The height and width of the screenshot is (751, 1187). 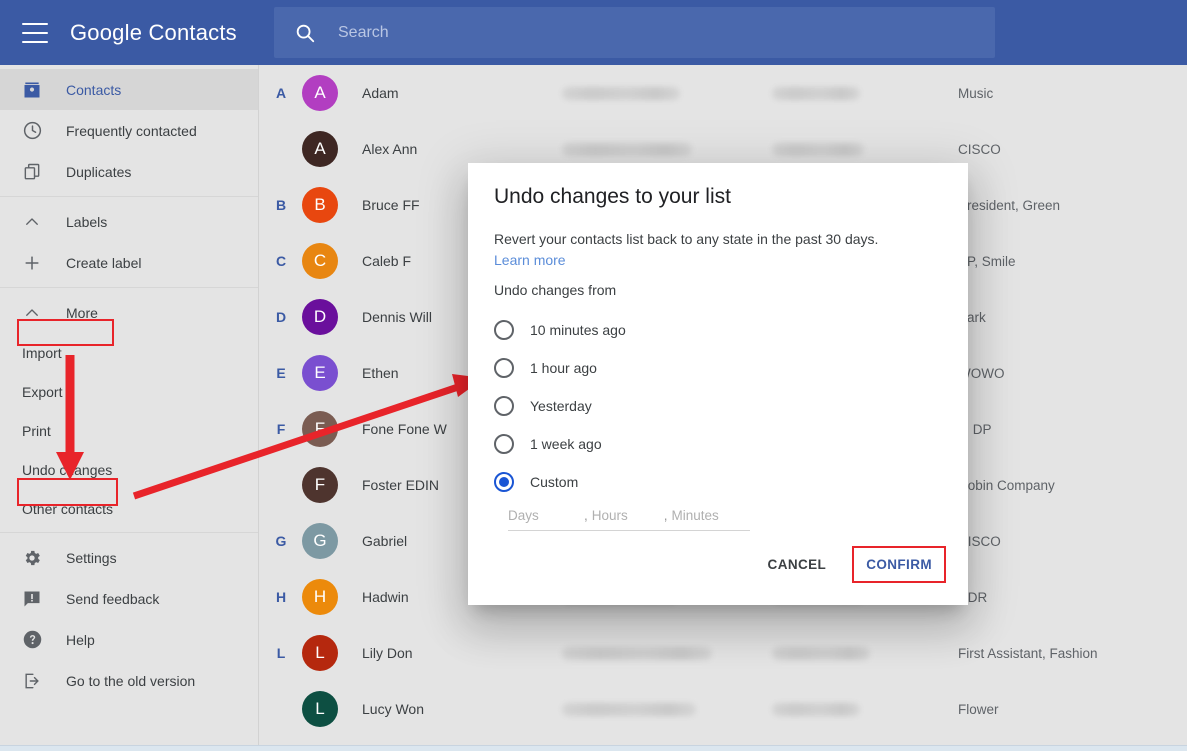 I want to click on history-clock-icon, so click(x=32, y=131).